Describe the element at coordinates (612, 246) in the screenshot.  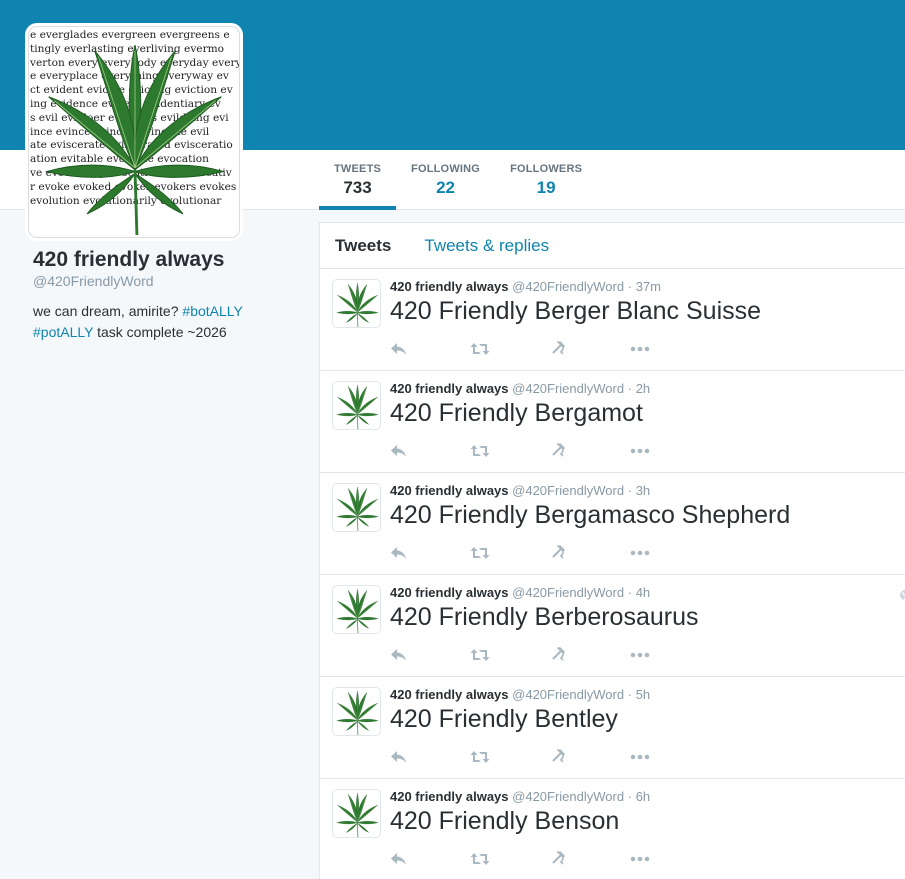
I see `timeline-tabs: Tweets Tweets & replies` at that location.